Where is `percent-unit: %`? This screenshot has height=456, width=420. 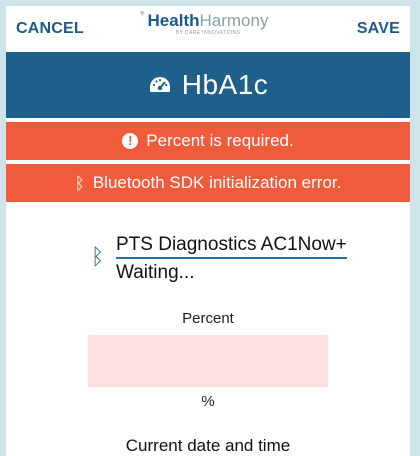 percent-unit: % is located at coordinates (208, 401).